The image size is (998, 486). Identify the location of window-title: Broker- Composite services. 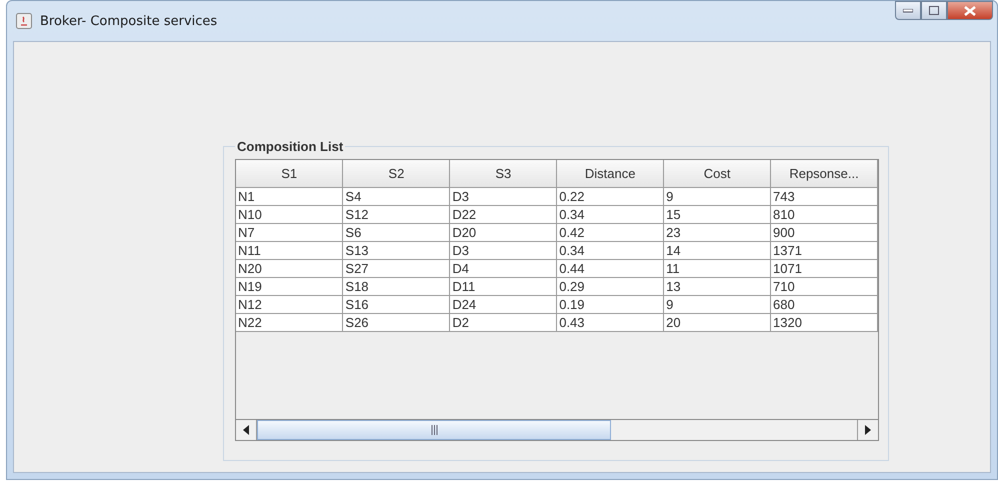
(129, 21).